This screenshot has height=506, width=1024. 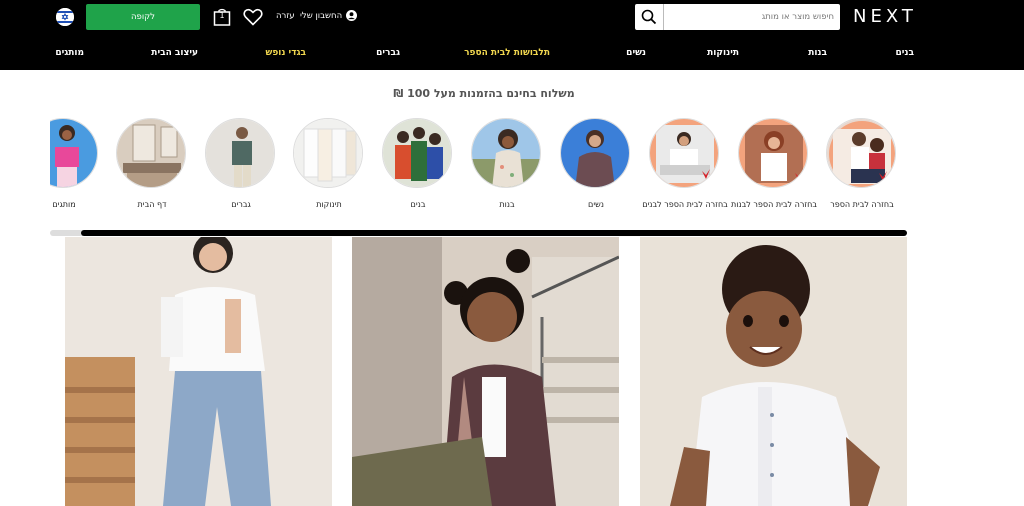 I want to click on checkout-button: לקופה, so click(x=143, y=17).